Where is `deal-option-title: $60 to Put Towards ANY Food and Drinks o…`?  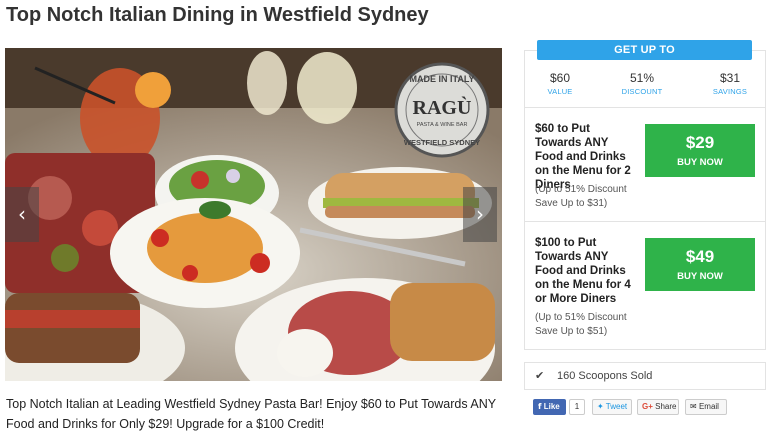
deal-option-title: $60 to Put Towards ANY Food and Drinks o… is located at coordinates (583, 157).